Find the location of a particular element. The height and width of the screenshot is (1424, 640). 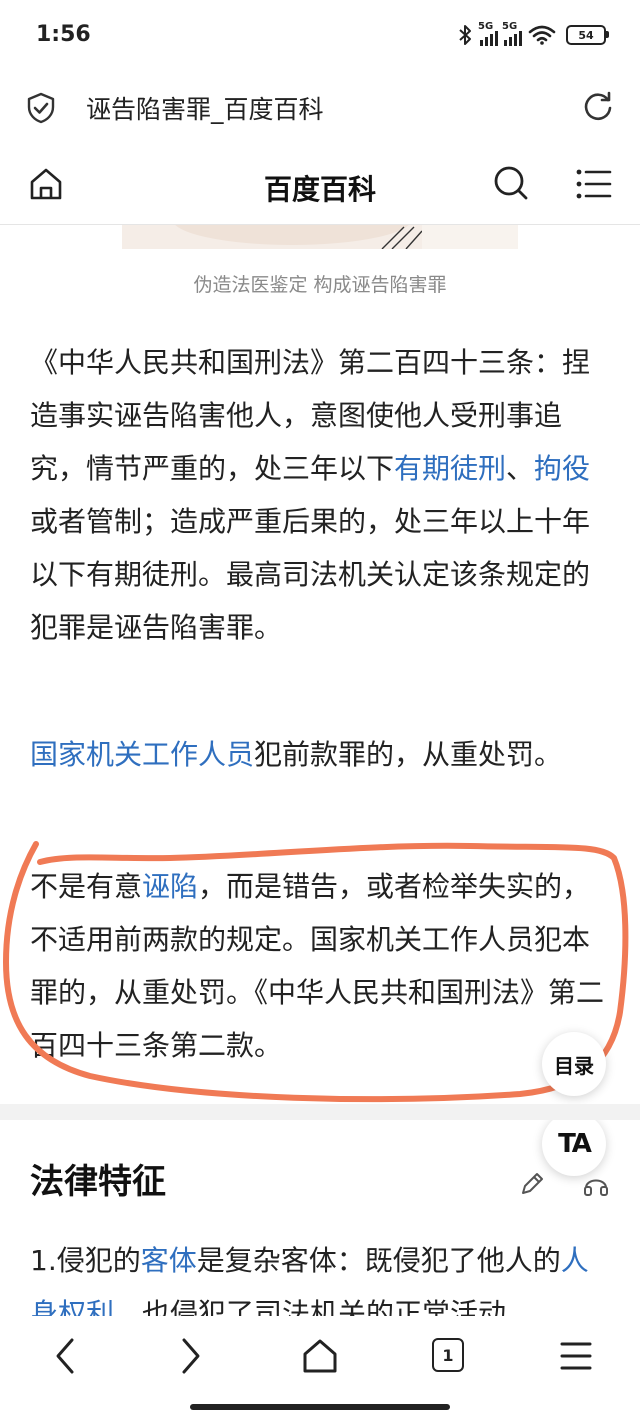

article-image is located at coordinates (320, 237).